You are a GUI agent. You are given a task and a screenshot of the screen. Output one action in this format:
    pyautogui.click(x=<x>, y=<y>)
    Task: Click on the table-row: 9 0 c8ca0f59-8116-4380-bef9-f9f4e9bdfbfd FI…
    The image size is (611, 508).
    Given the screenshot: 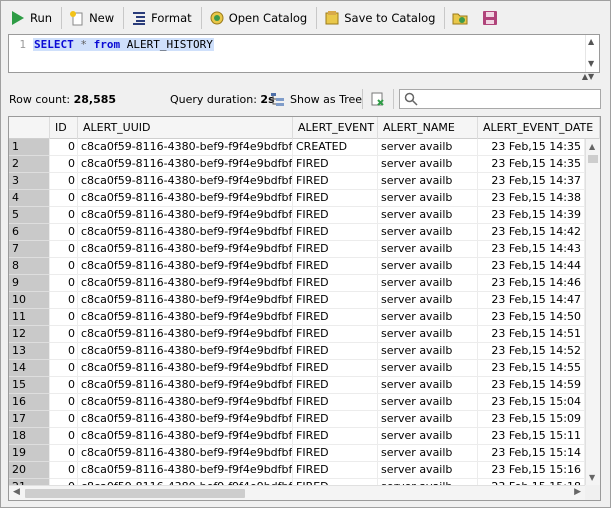 What is the action you would take?
    pyautogui.click(x=297, y=283)
    